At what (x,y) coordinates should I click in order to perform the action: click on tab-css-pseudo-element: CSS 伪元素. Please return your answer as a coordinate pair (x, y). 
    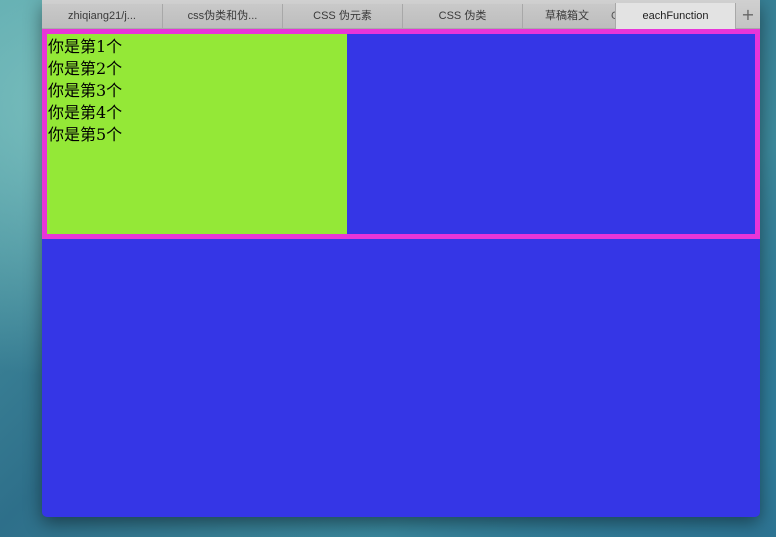
    Looking at the image, I should click on (342, 16).